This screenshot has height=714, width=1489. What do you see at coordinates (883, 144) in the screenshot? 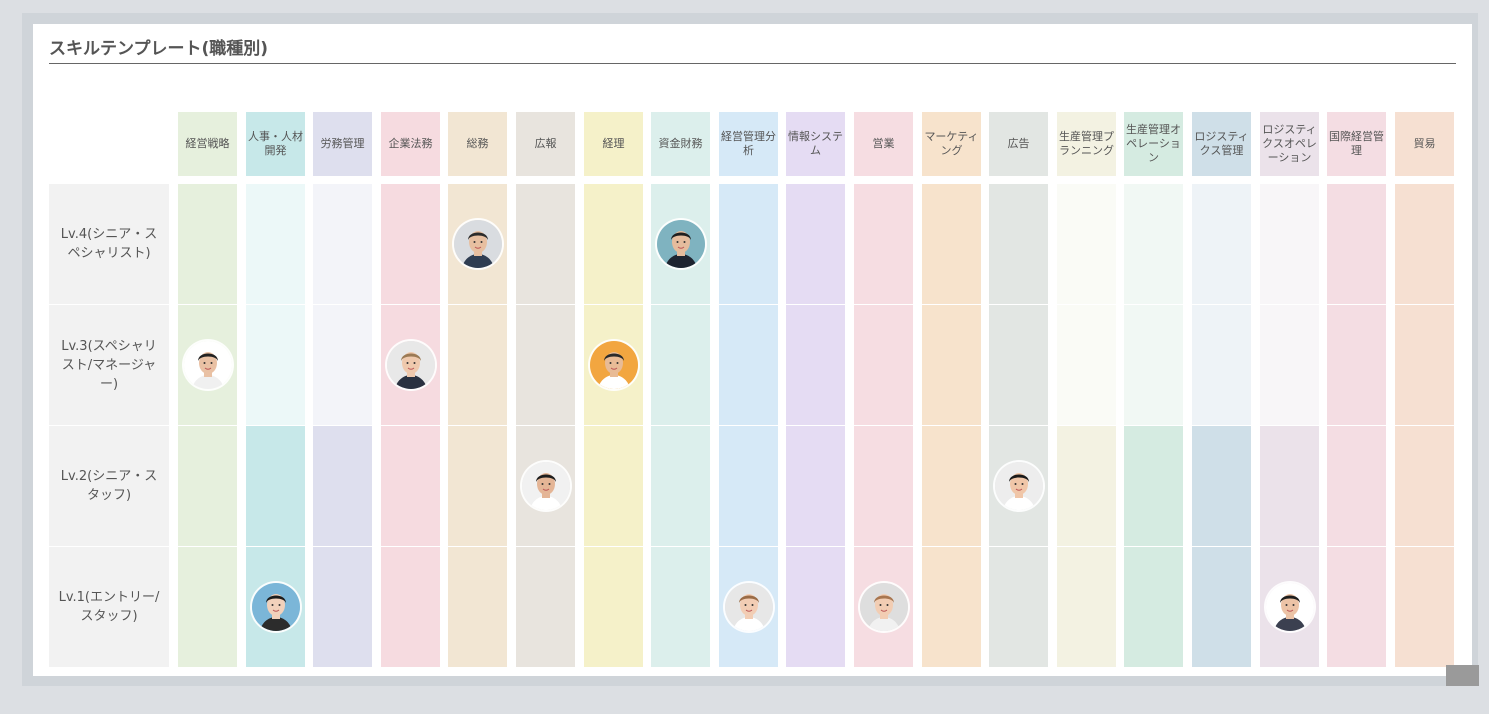
I see `column-header: 営業` at bounding box center [883, 144].